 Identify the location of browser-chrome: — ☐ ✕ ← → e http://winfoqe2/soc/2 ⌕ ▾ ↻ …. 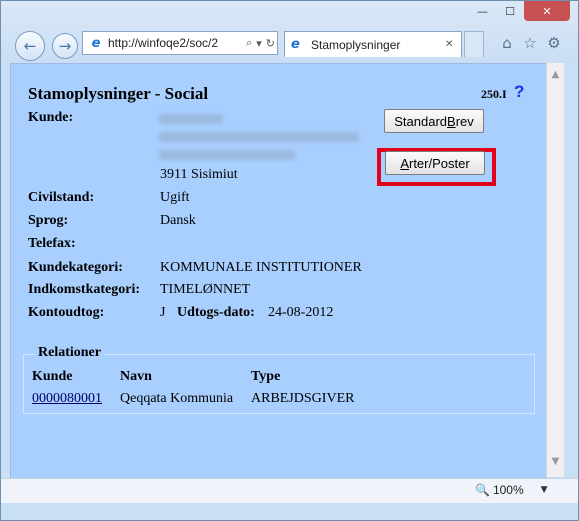
(289, 32).